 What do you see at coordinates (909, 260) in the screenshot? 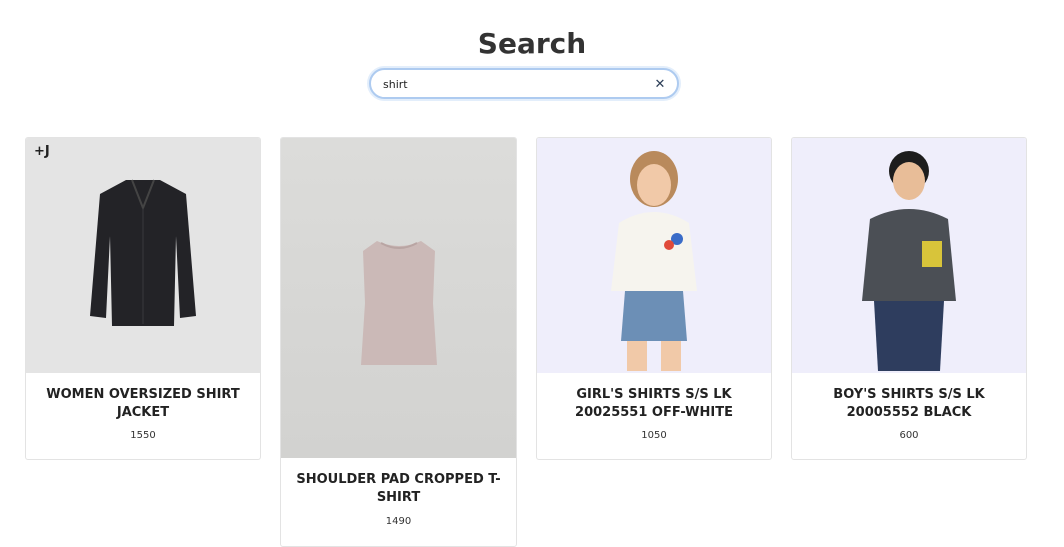
I see `boy-shirt-image` at bounding box center [909, 260].